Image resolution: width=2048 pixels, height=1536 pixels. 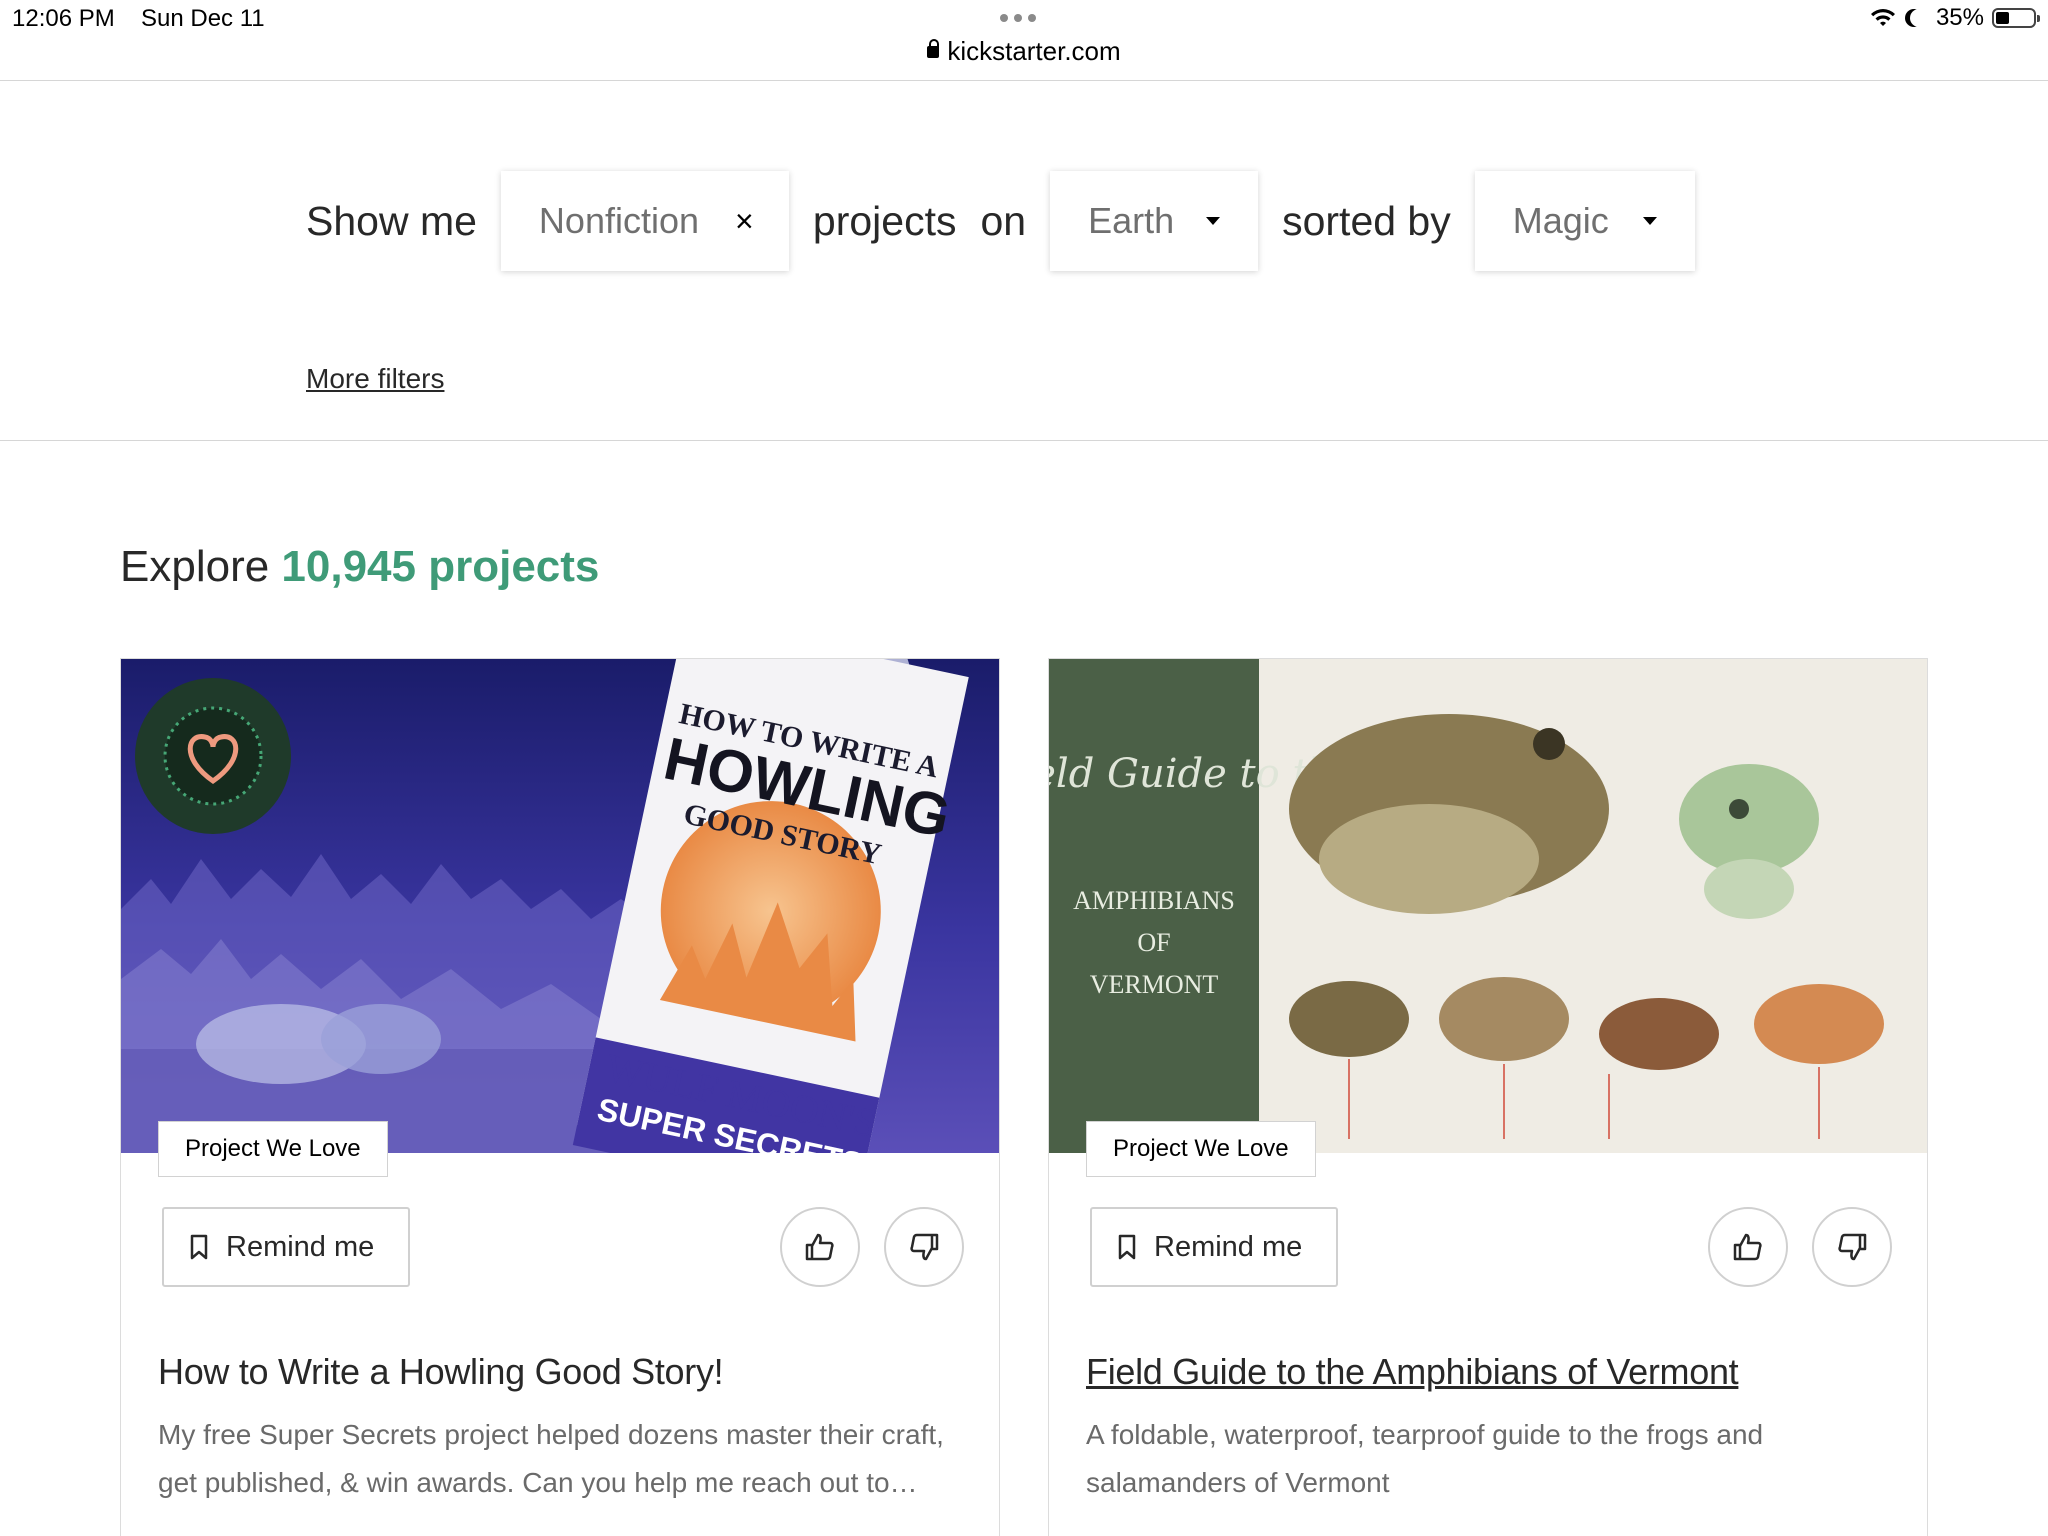 I want to click on sorted-by-label: sorted by, so click(x=1366, y=220).